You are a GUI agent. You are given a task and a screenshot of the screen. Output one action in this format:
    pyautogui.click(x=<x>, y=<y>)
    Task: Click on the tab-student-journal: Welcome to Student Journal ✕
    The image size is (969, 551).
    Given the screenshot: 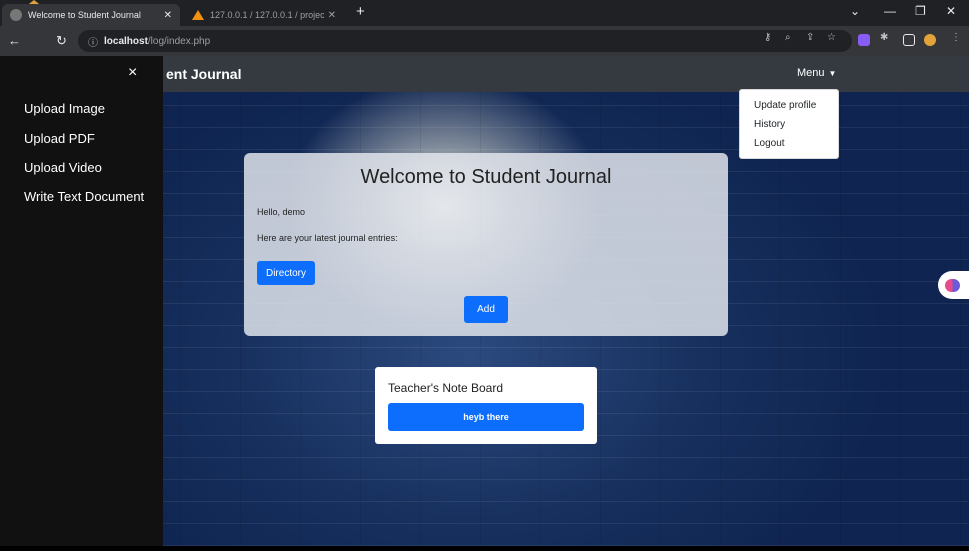 What is the action you would take?
    pyautogui.click(x=91, y=15)
    